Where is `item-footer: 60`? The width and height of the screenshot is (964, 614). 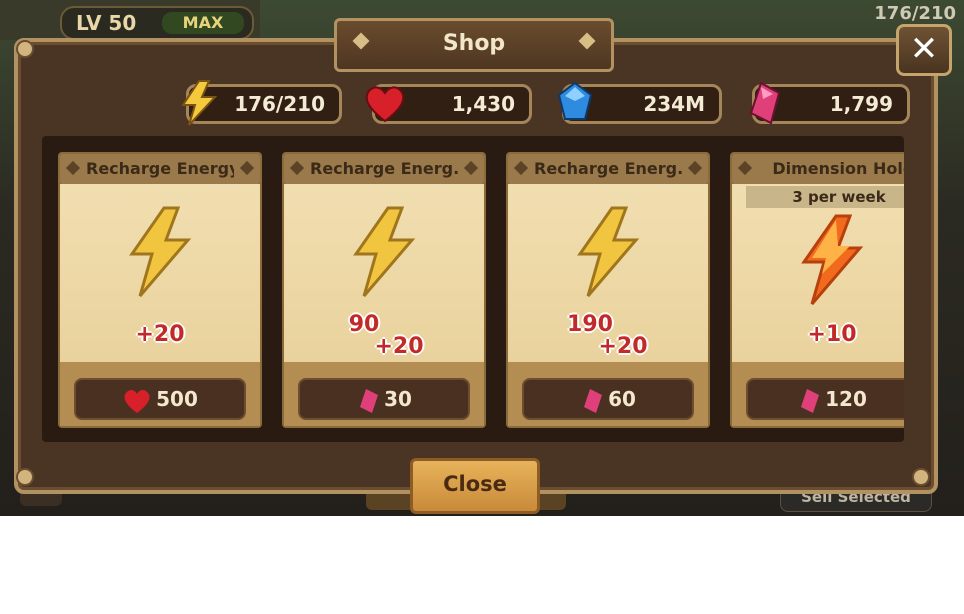
item-footer: 60 is located at coordinates (608, 394).